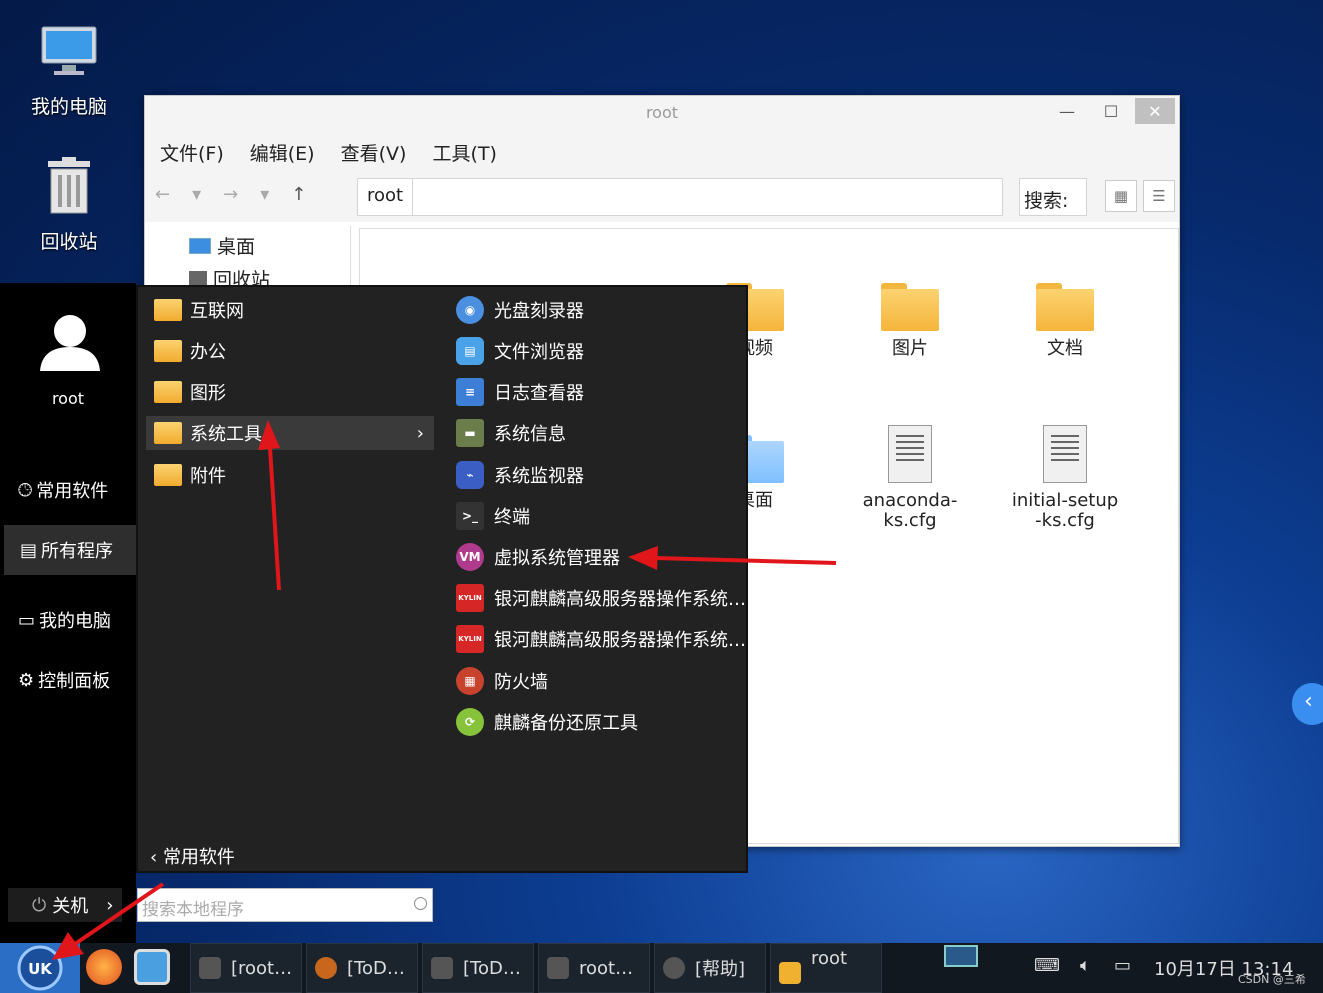  I want to click on side-panel-toggle: ‹, so click(1307, 704).